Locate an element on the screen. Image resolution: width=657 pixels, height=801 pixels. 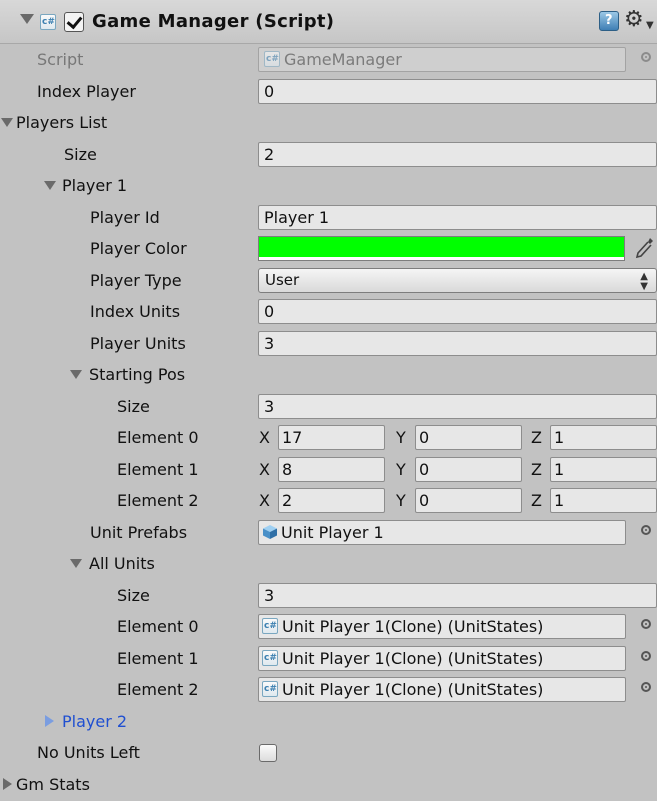
player-id-label: Player Id is located at coordinates (125, 217).